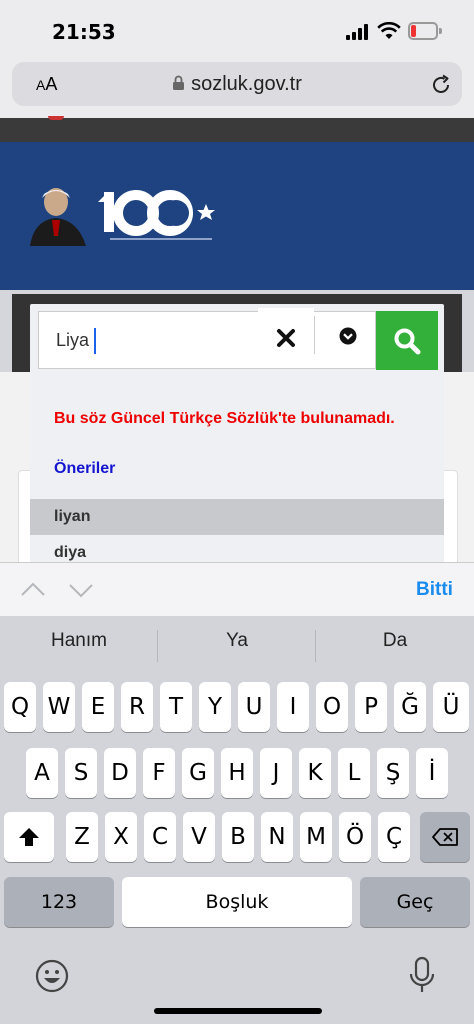  What do you see at coordinates (215, 707) in the screenshot?
I see `key: Y` at bounding box center [215, 707].